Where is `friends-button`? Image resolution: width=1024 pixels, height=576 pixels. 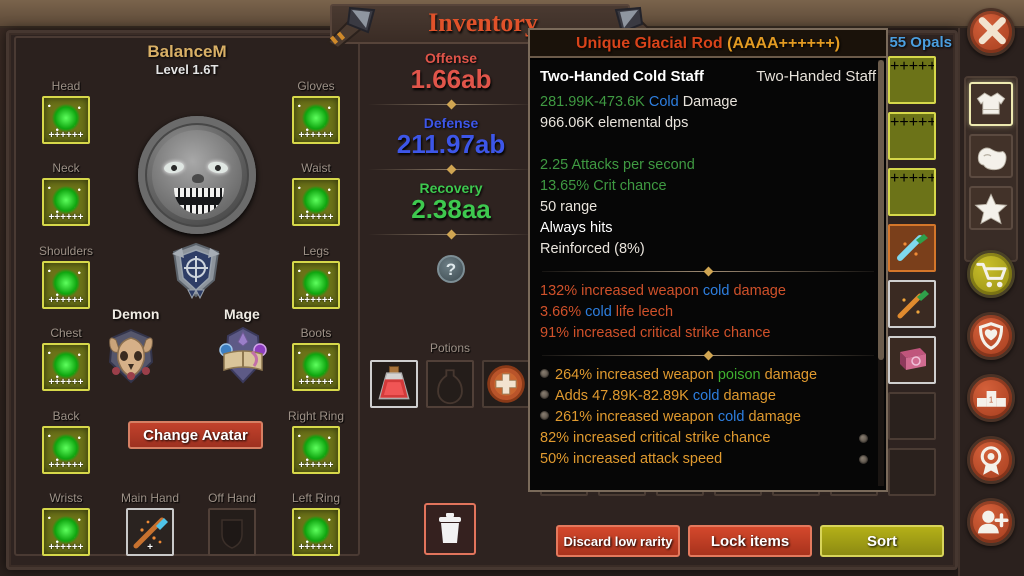
friends-button is located at coordinates (991, 522).